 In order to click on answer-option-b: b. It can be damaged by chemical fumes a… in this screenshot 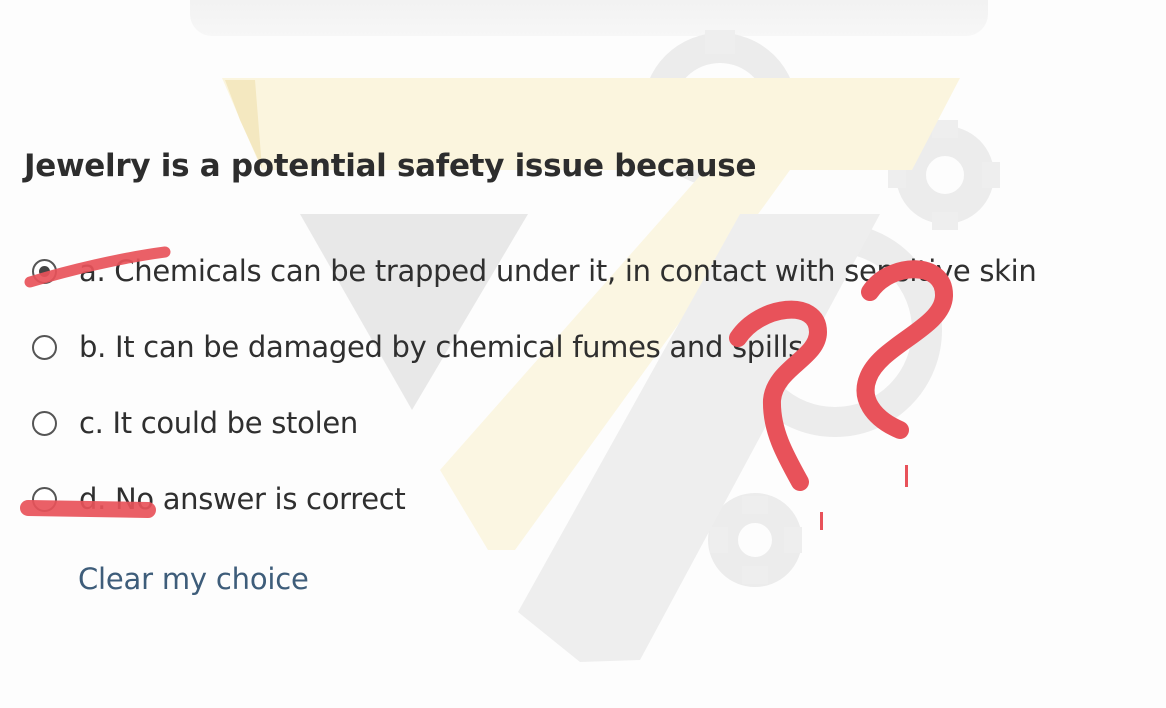, I will do `click(417, 347)`.